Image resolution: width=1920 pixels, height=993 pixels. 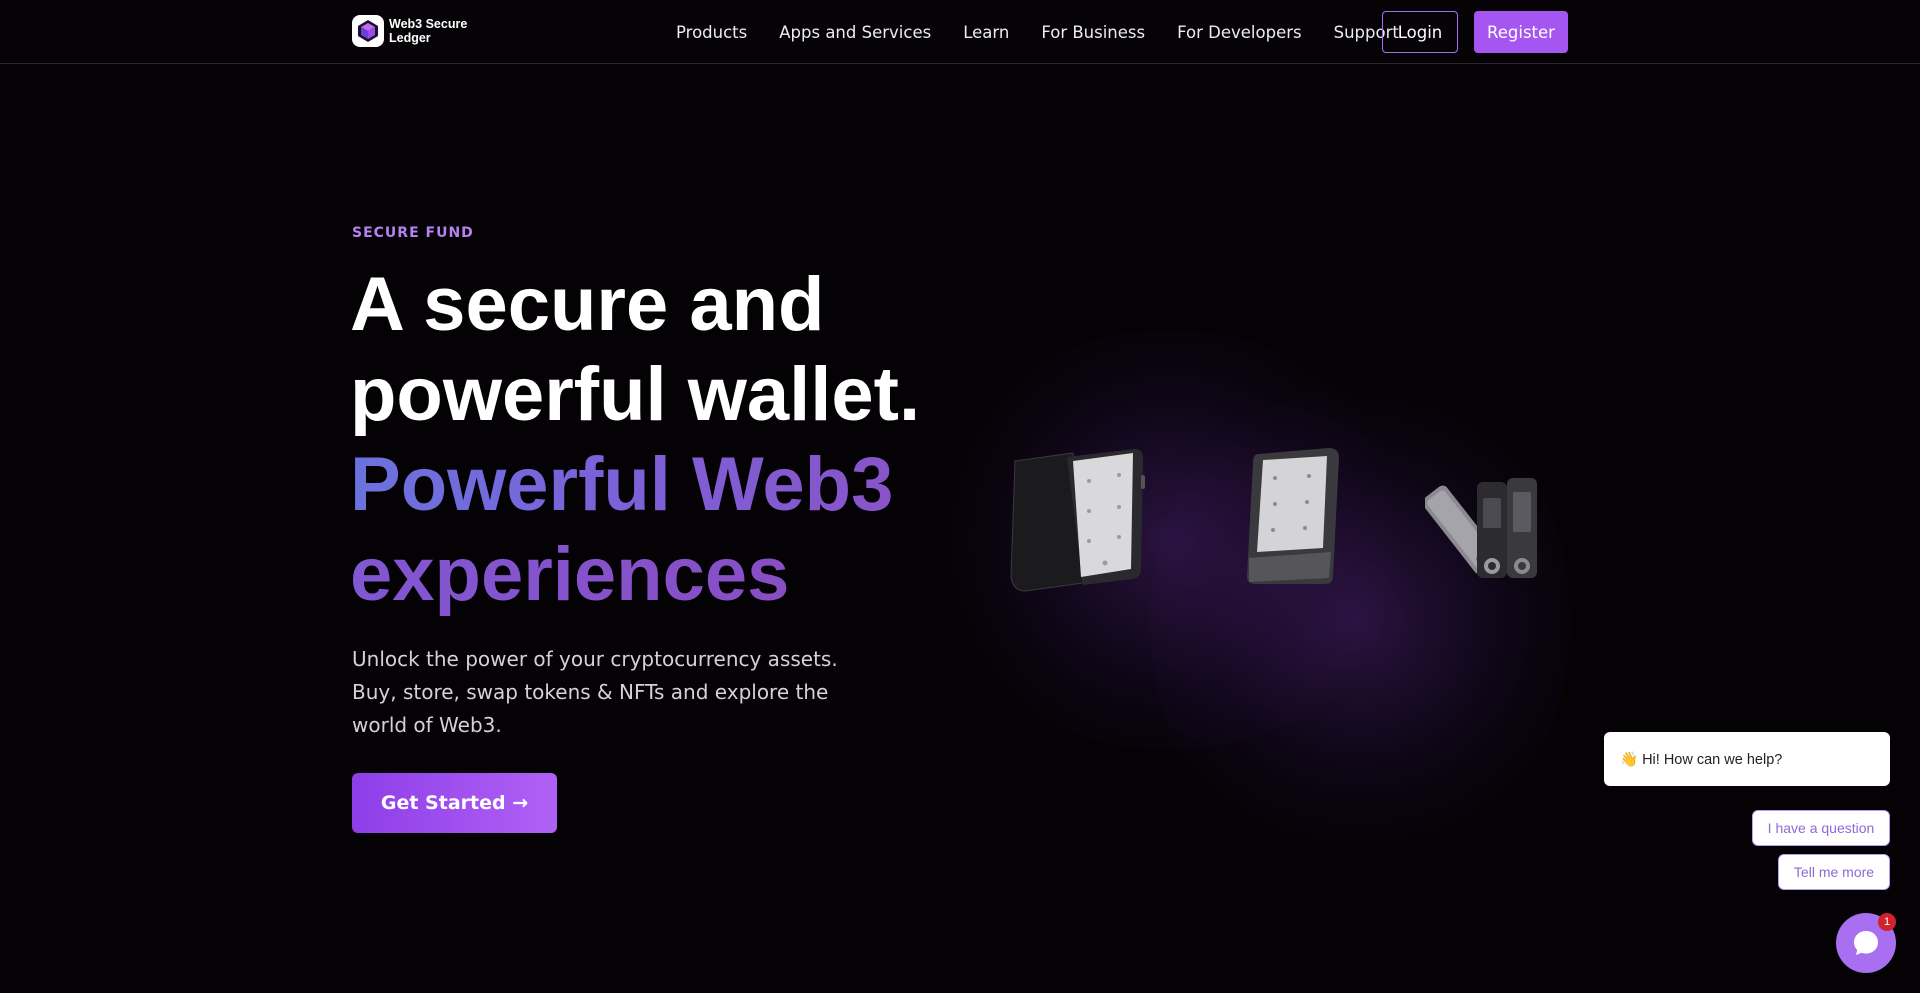 What do you see at coordinates (1077, 520) in the screenshot?
I see `folio-wallet-device-image` at bounding box center [1077, 520].